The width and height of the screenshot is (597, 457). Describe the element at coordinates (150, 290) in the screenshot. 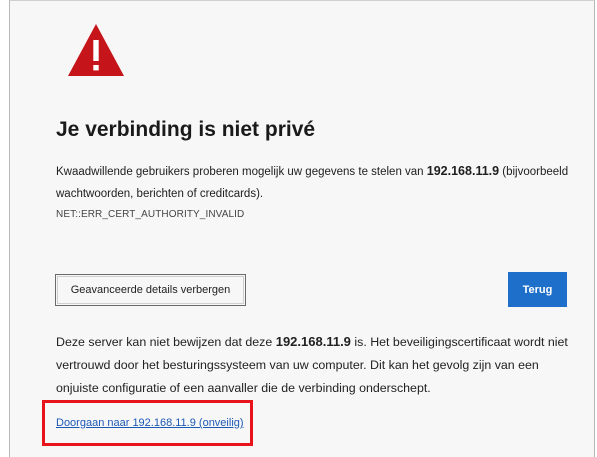

I see `hide-advanced-button: Geavanceerde details verbergen` at that location.